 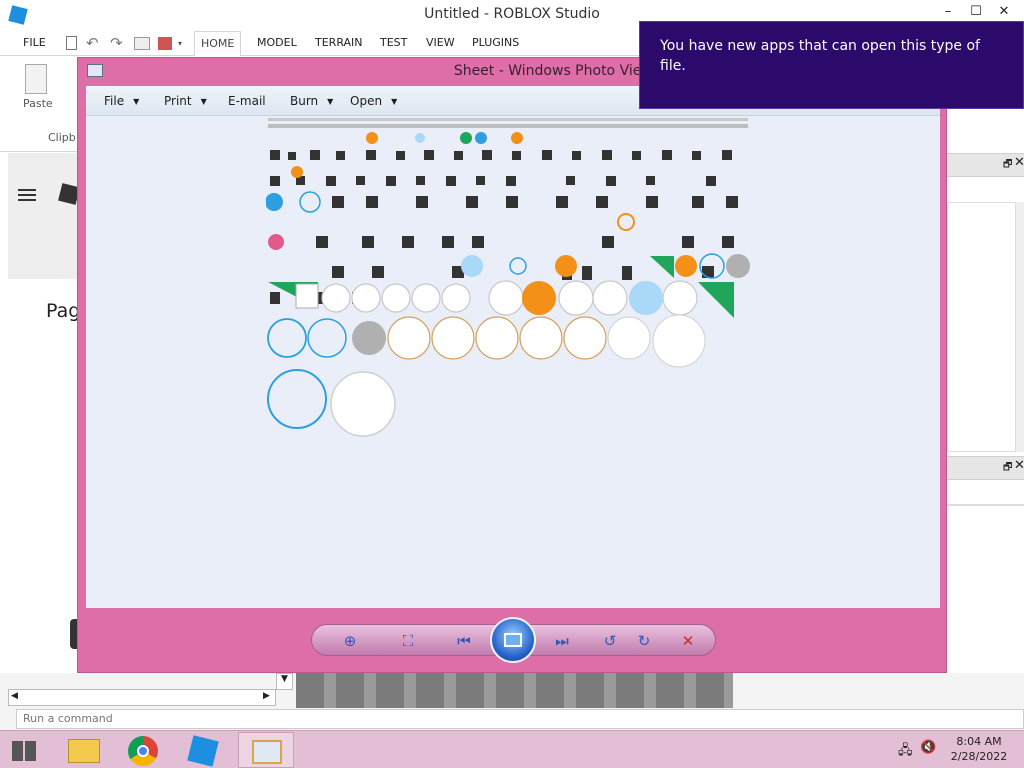 I want to click on menu-email: E-mail, so click(x=247, y=101).